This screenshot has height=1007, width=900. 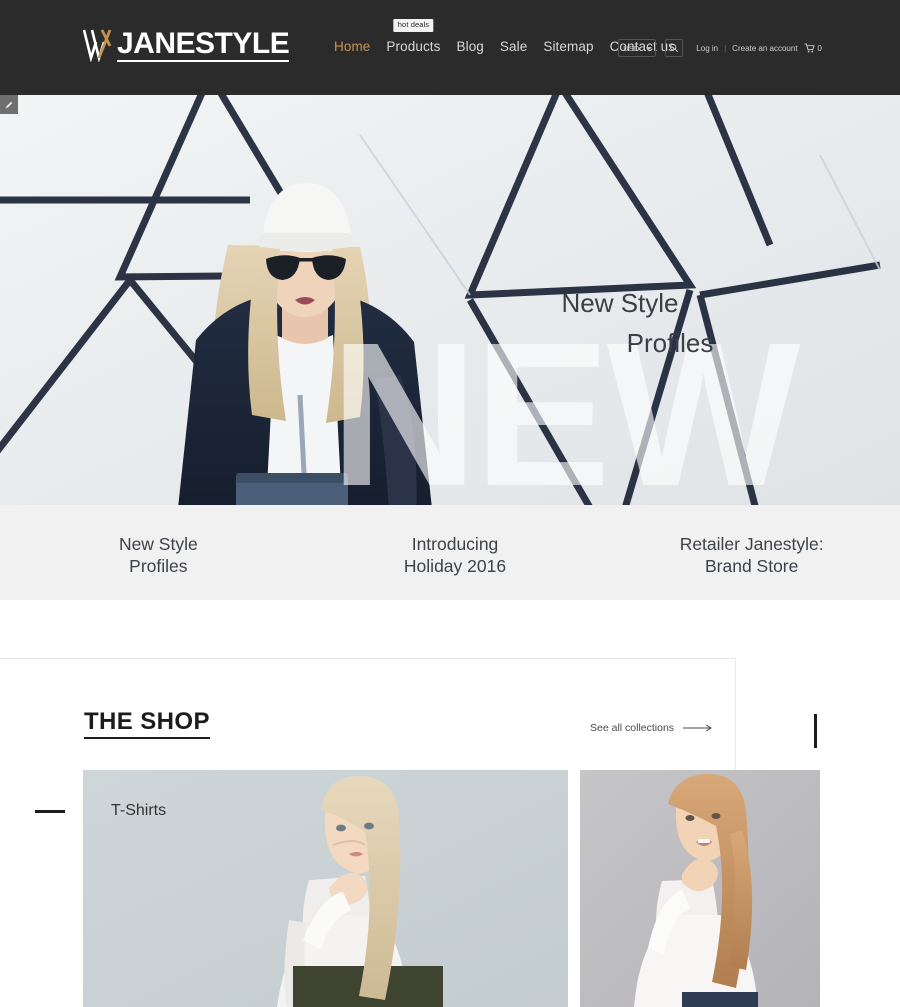 What do you see at coordinates (809, 48) in the screenshot?
I see `cart-icon` at bounding box center [809, 48].